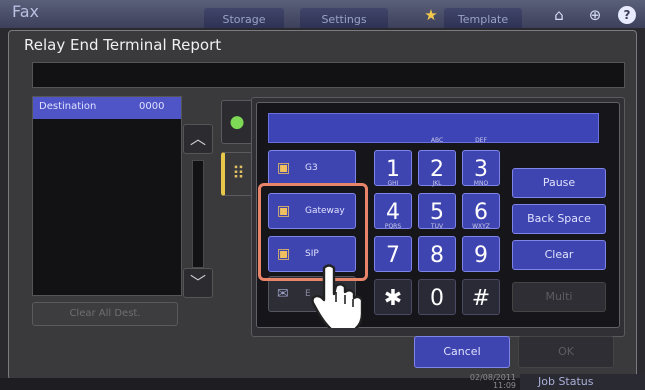 The image size is (645, 390). I want to click on person-icon: ●, so click(237, 122).